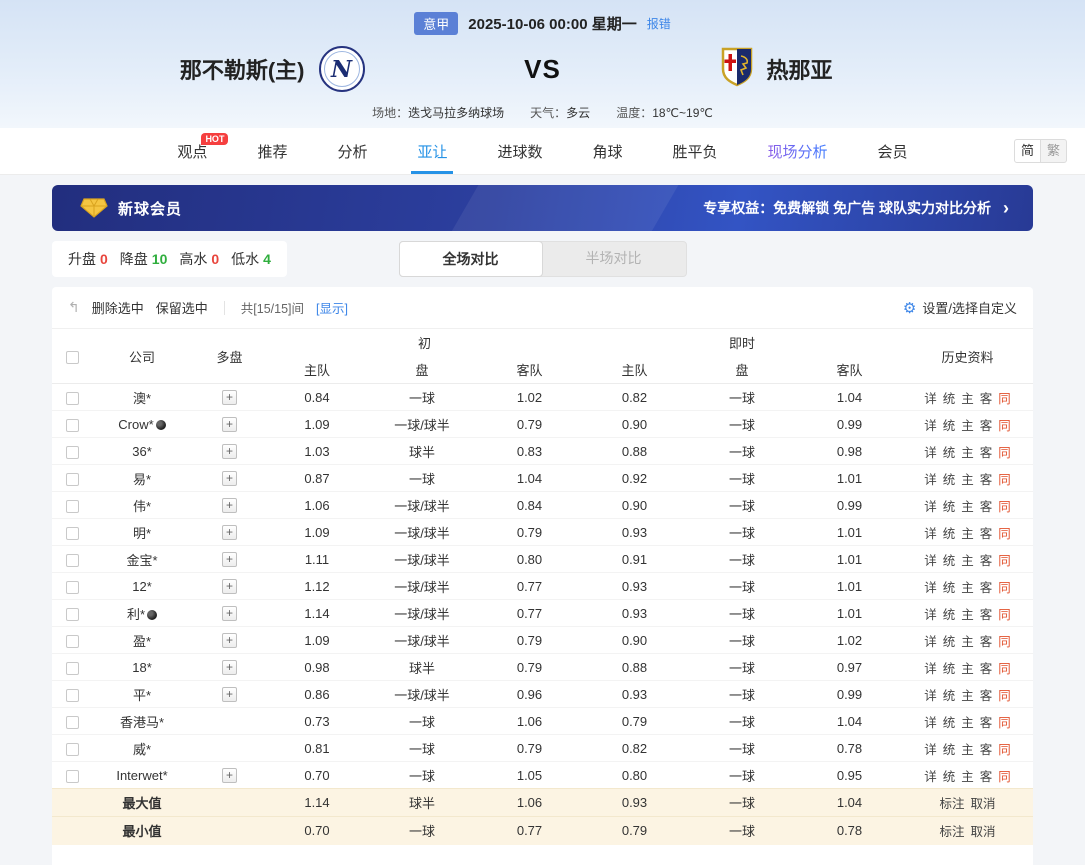 The image size is (1085, 865). What do you see at coordinates (203, 151) in the screenshot?
I see `tab-viewpoint: 观点 HOT` at bounding box center [203, 151].